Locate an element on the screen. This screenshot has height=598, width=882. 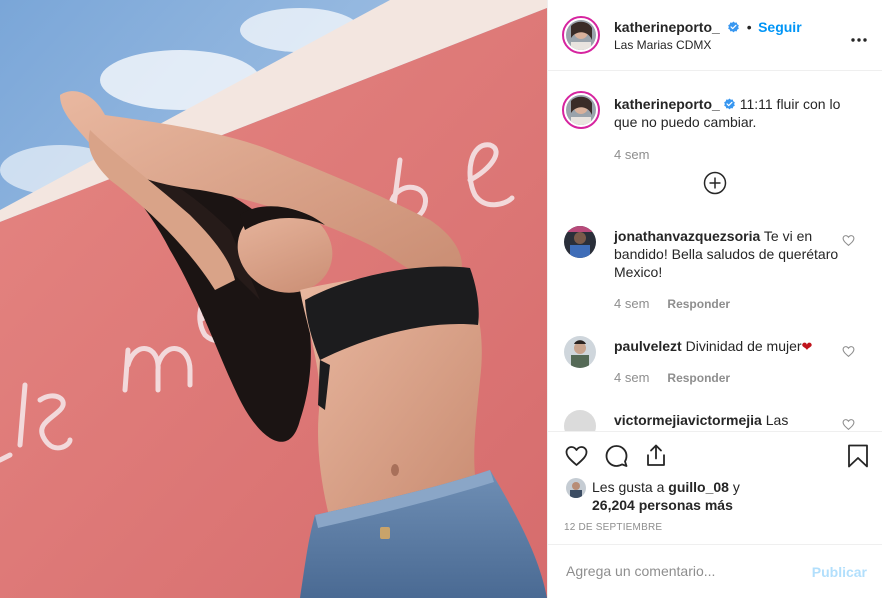
liker-avatar is located at coordinates (576, 488).